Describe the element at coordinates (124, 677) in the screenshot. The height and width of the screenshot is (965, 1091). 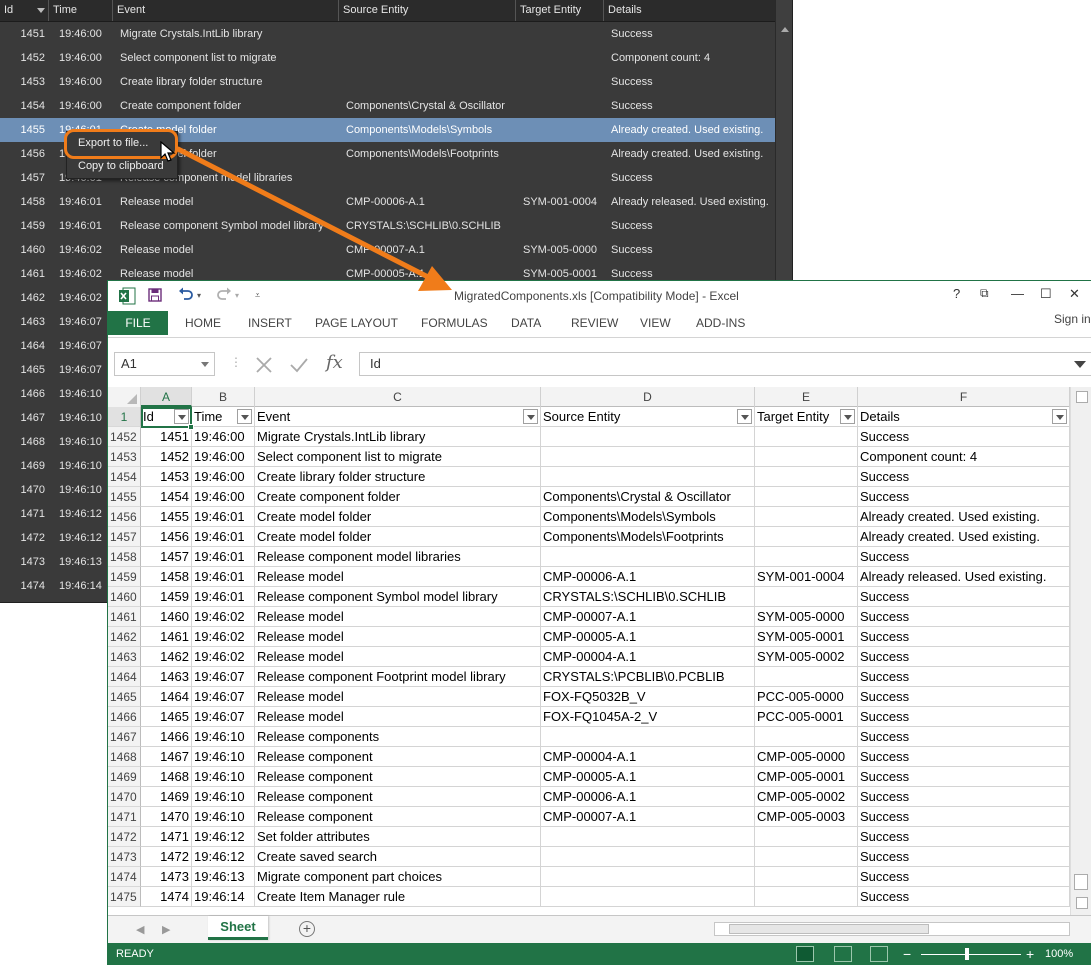
I see `row-number: 1464` at that location.